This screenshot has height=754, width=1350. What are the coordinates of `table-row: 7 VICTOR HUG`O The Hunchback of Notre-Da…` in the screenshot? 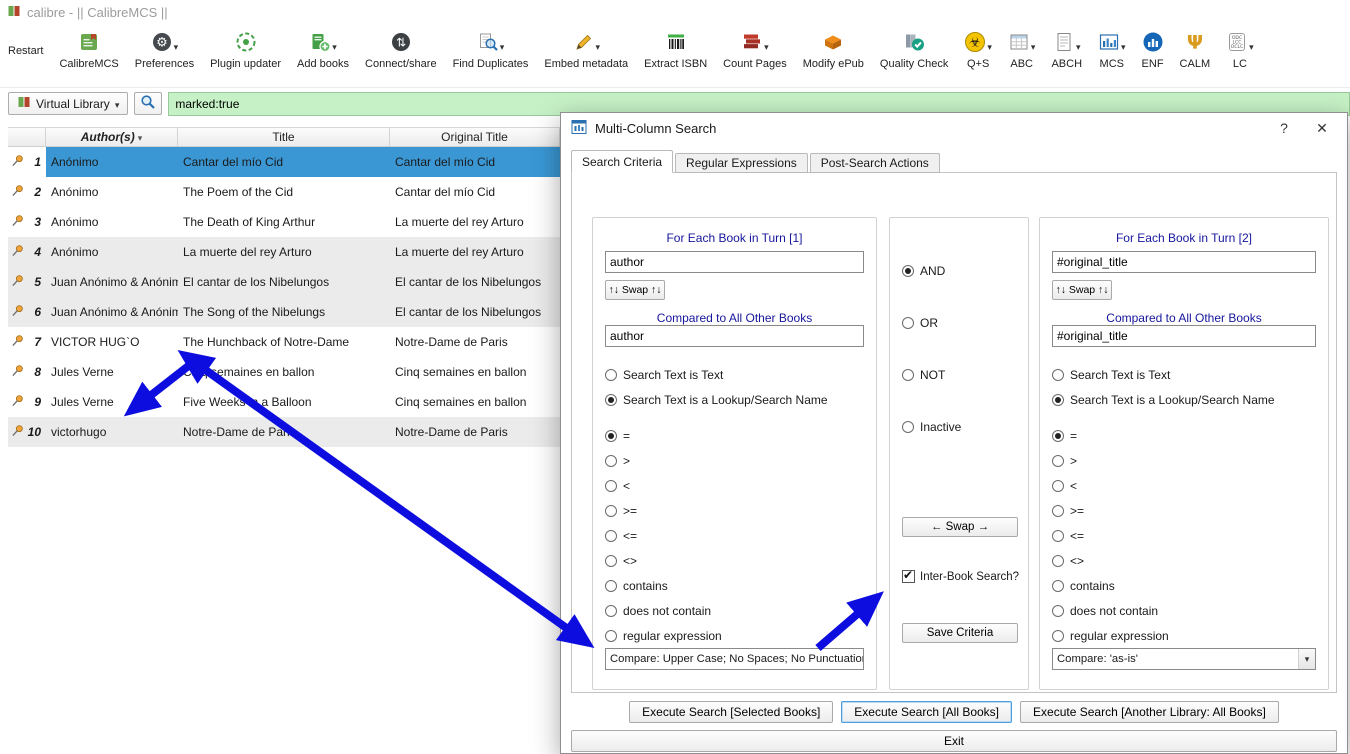 It's located at (284, 342).